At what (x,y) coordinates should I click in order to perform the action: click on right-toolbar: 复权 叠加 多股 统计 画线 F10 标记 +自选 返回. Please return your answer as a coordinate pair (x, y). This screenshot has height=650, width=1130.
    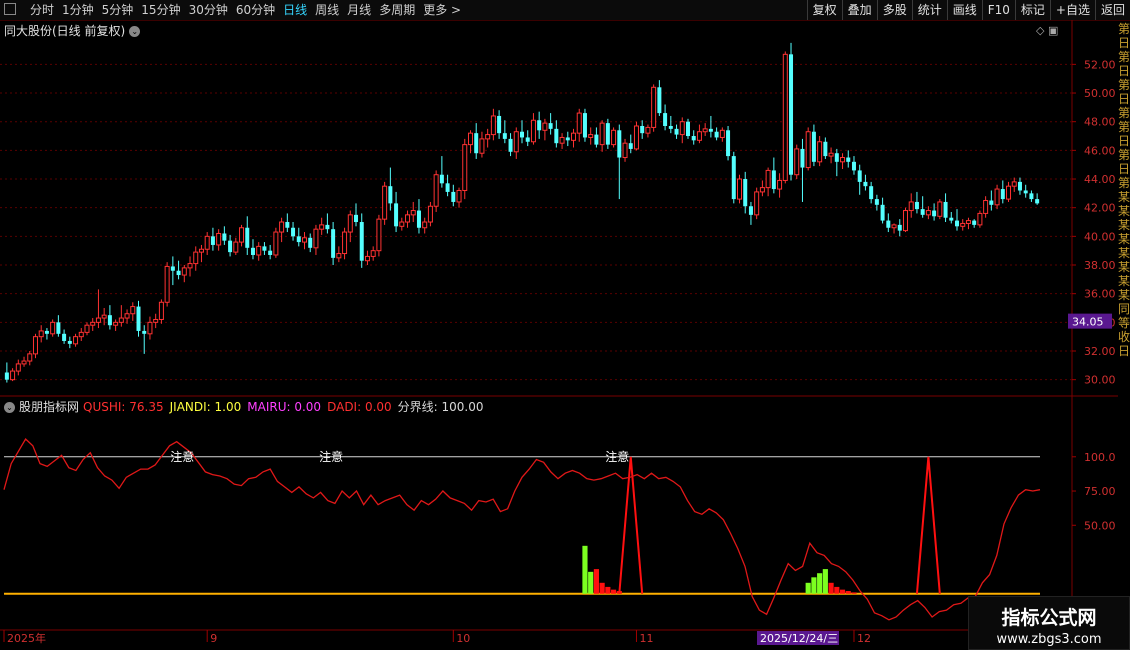
    Looking at the image, I should click on (968, 10).